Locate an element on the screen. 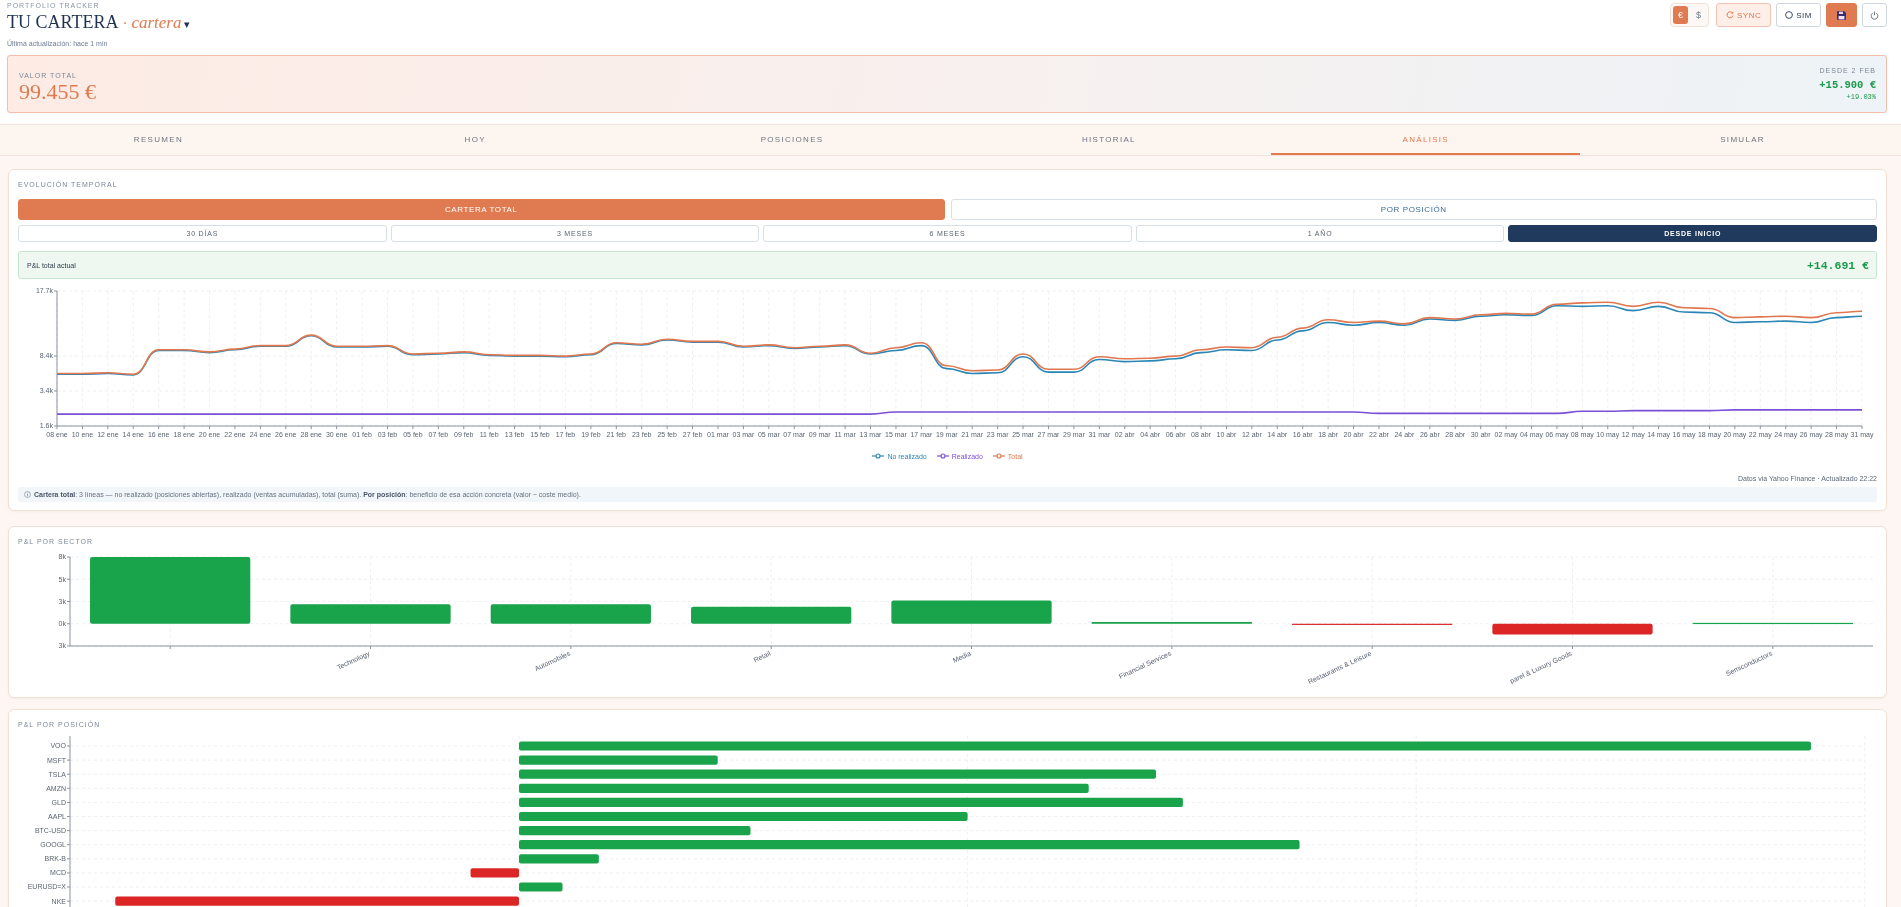 Image resolution: width=1901 pixels, height=907 pixels. total-value: 99.455 € is located at coordinates (57, 92).